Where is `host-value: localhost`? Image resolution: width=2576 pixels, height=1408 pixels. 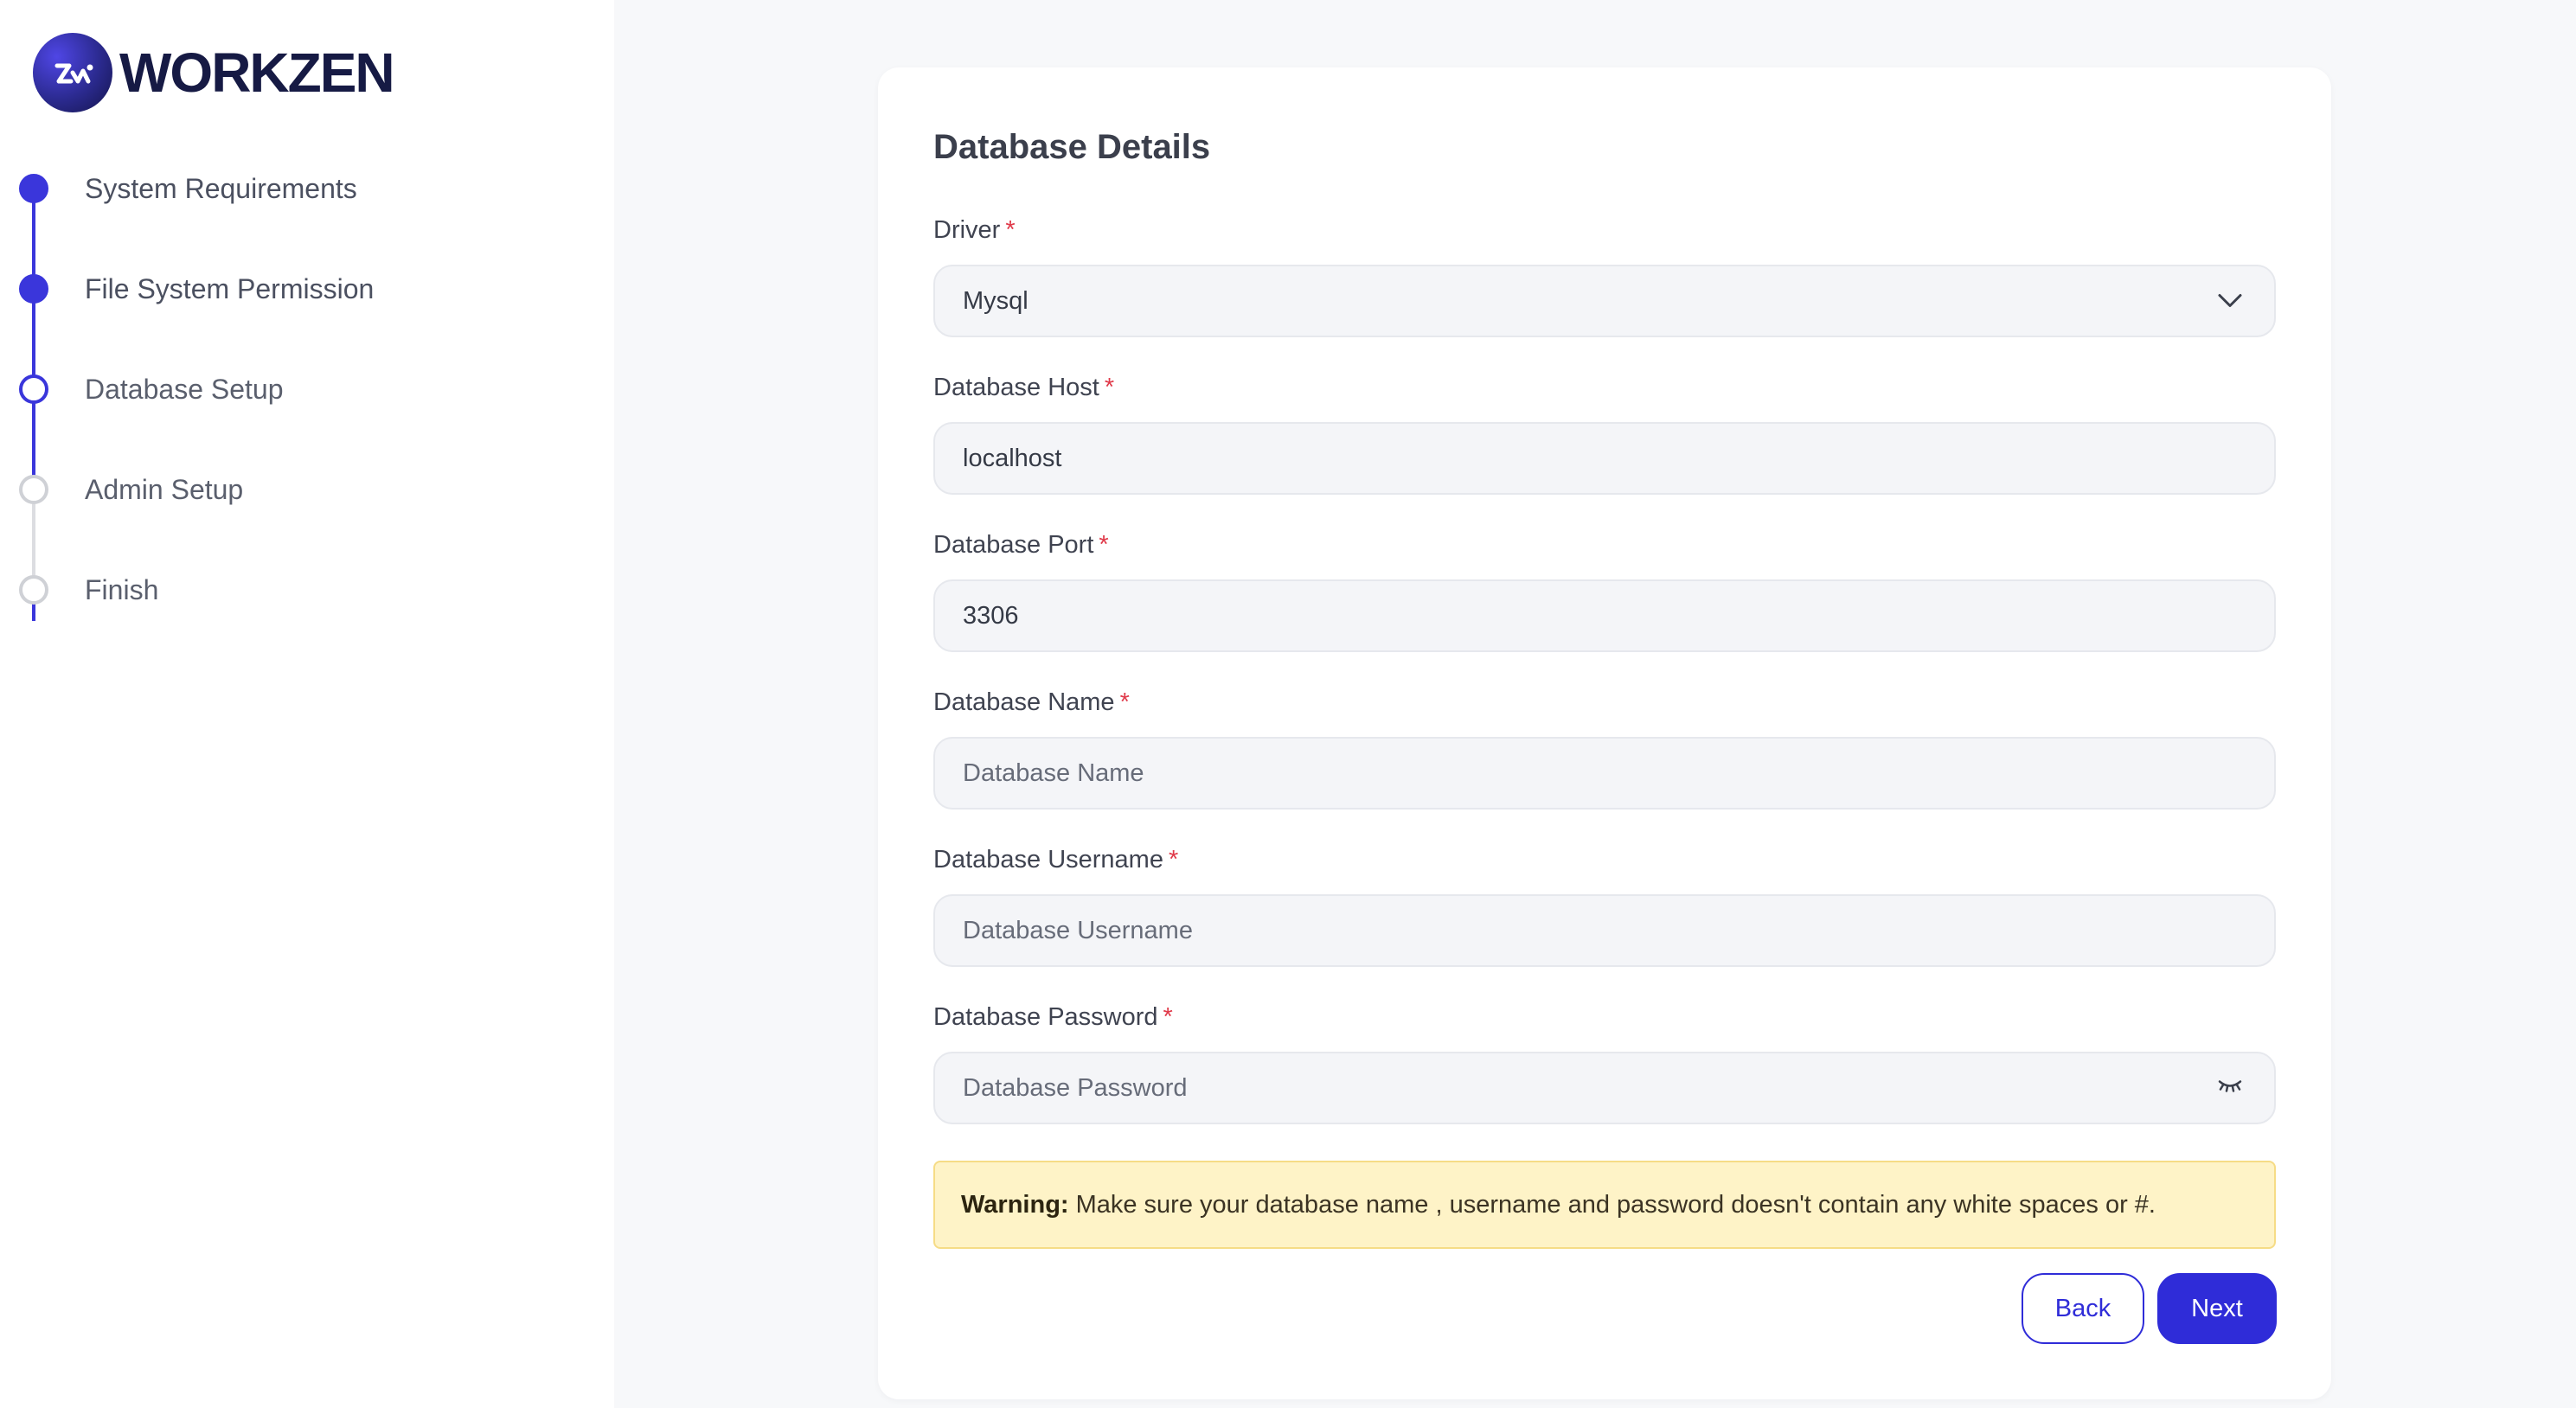 host-value: localhost is located at coordinates (1012, 458).